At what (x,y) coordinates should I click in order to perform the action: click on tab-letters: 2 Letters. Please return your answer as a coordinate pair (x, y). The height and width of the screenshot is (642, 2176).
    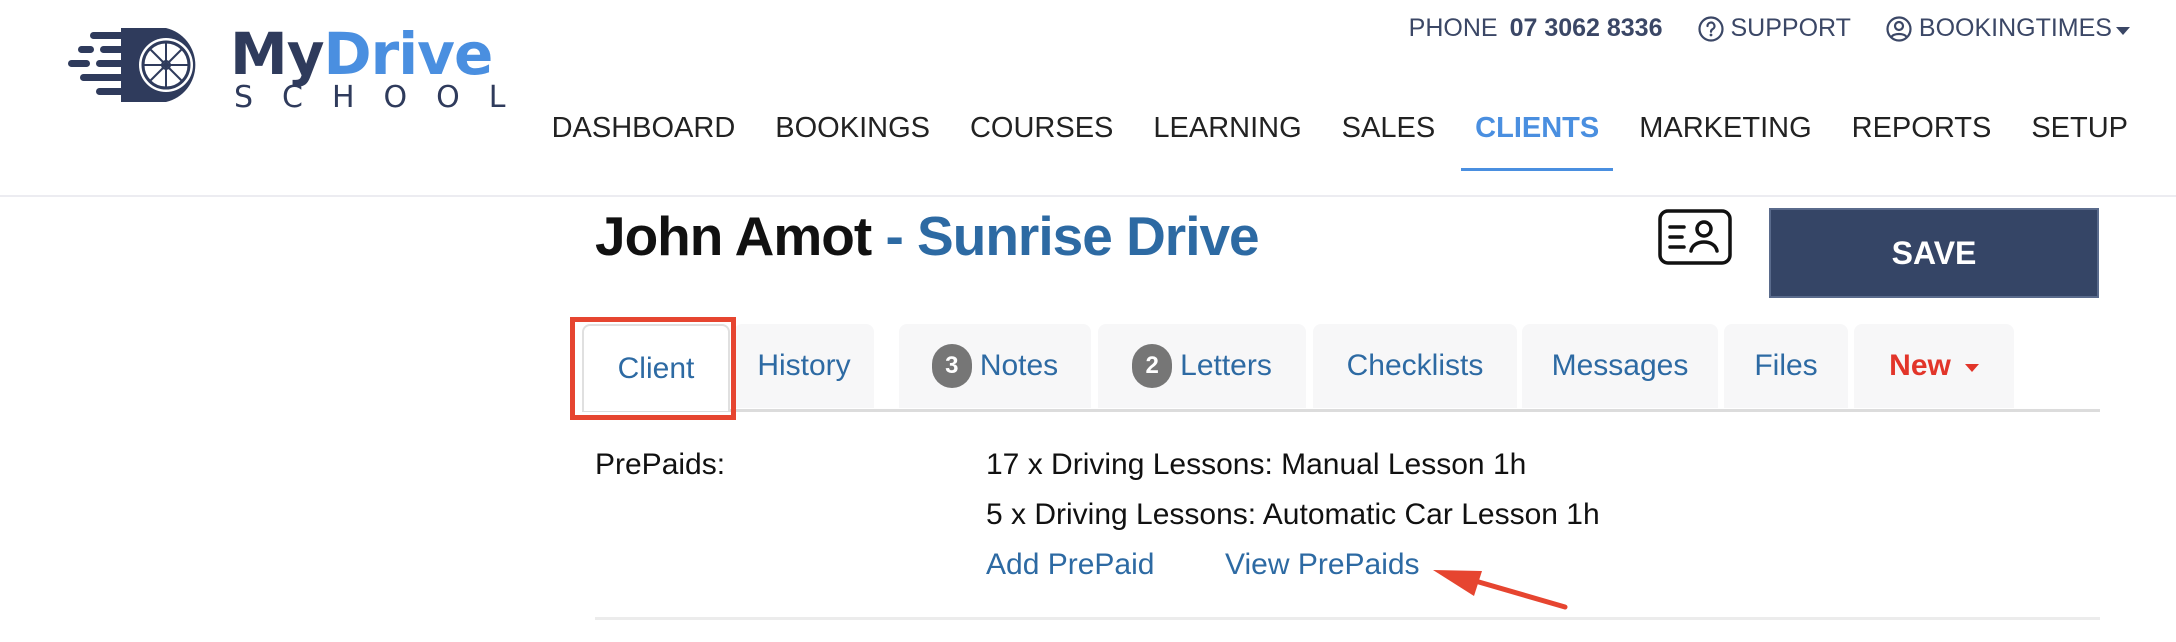
    Looking at the image, I should click on (1202, 366).